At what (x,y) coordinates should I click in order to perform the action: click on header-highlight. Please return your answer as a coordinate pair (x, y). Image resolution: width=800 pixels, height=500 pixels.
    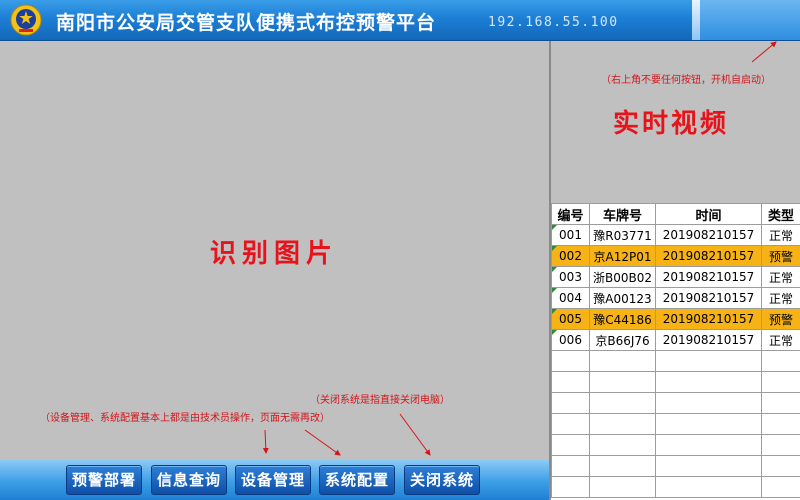
    Looking at the image, I should click on (696, 20).